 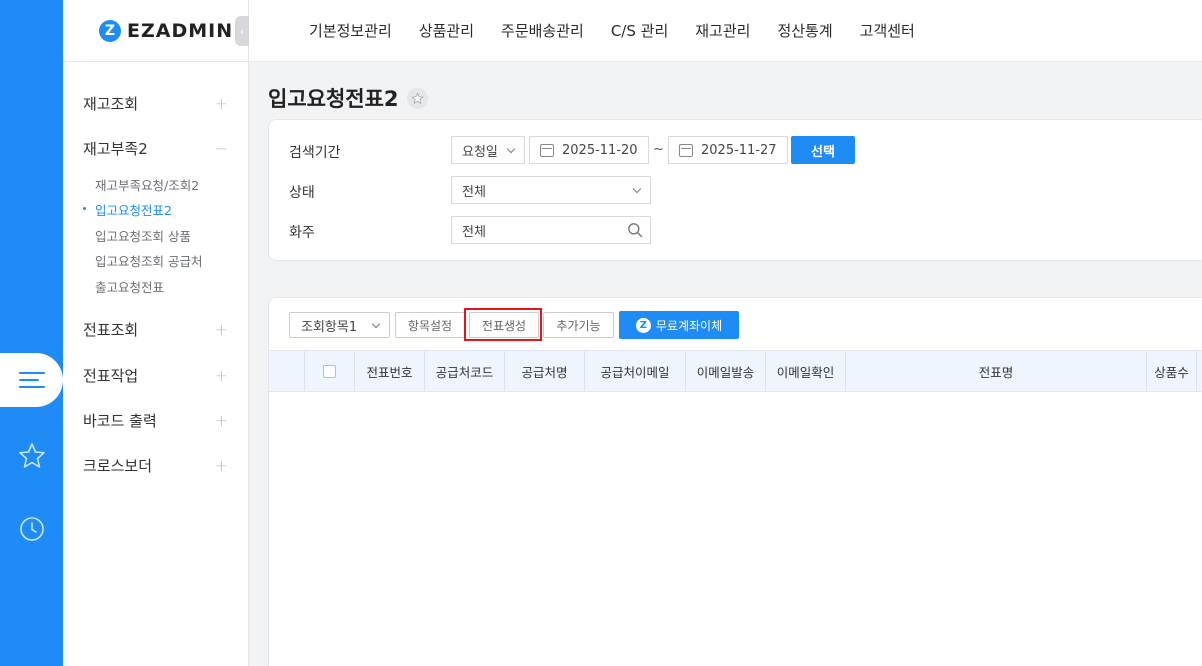 What do you see at coordinates (111, 376) in the screenshot?
I see `nav-group-label: 전표작업` at bounding box center [111, 376].